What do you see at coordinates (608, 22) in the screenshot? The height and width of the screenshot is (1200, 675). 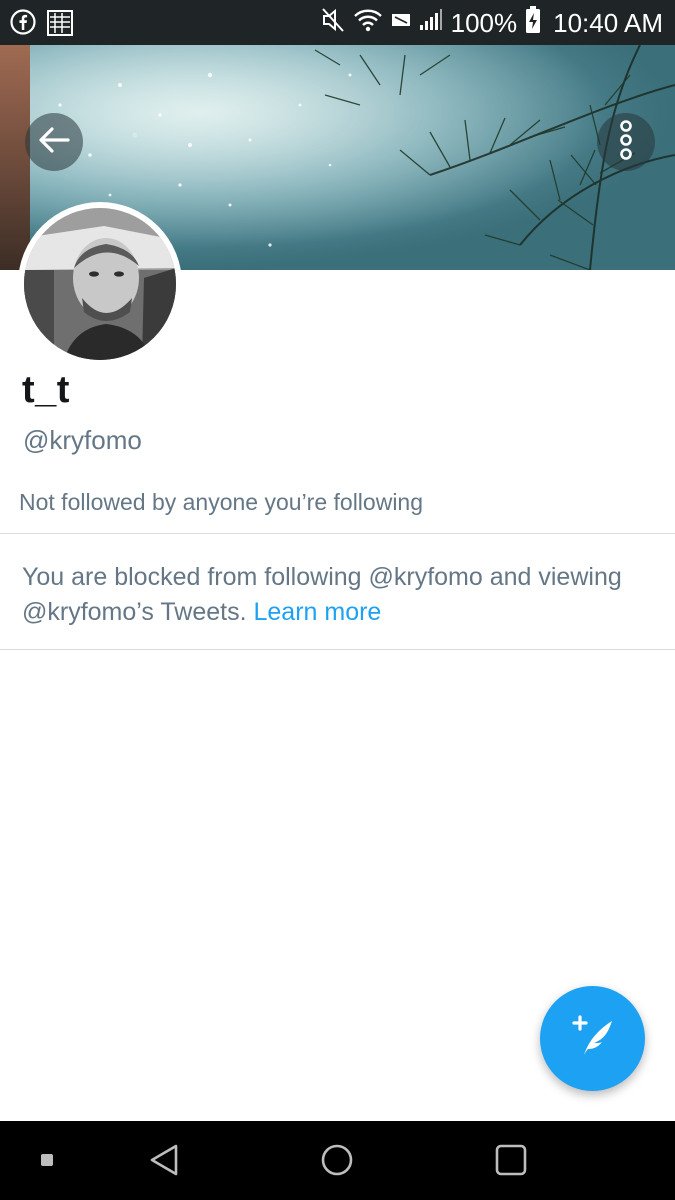 I see `clock: 10:40 AM` at bounding box center [608, 22].